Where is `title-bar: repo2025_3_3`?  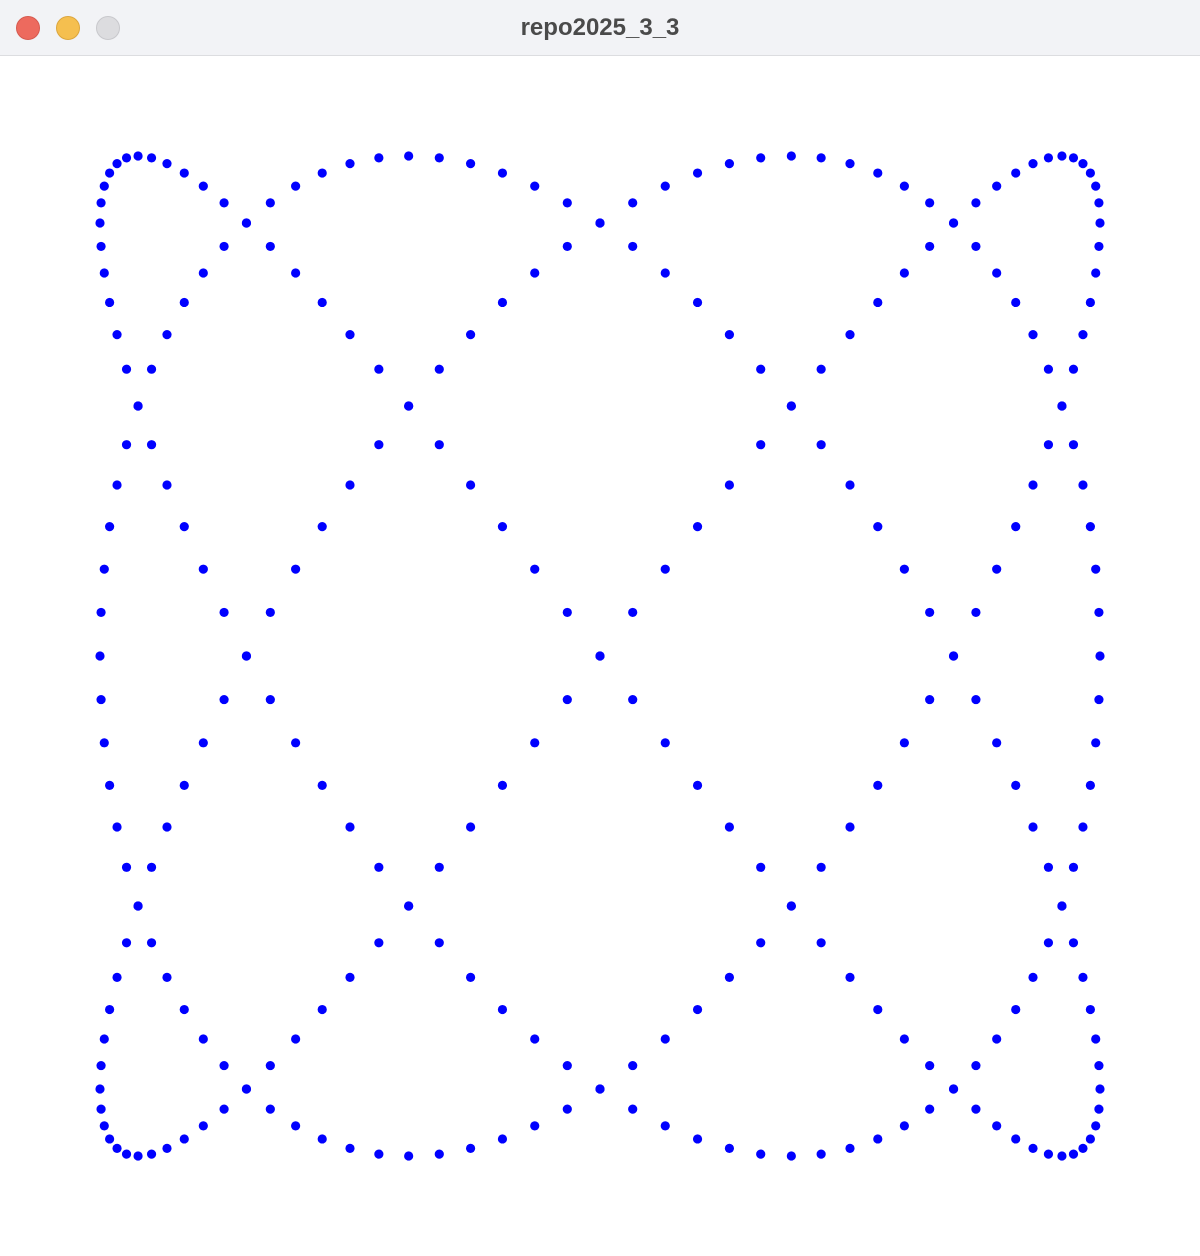 title-bar: repo2025_3_3 is located at coordinates (600, 28).